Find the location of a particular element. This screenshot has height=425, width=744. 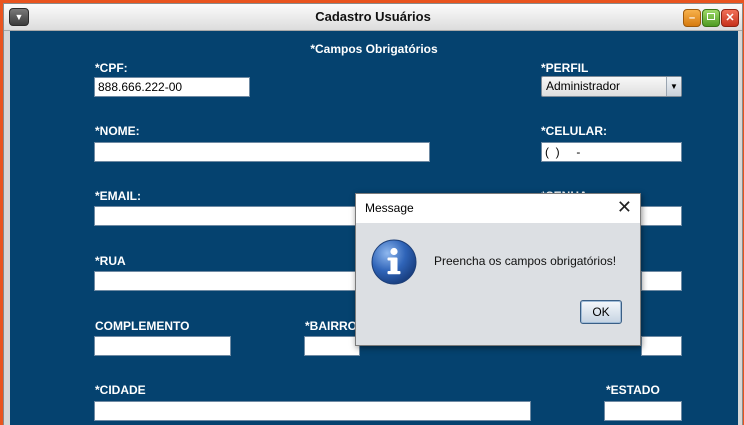

perfil-select: Administrador ▼ is located at coordinates (611, 86).